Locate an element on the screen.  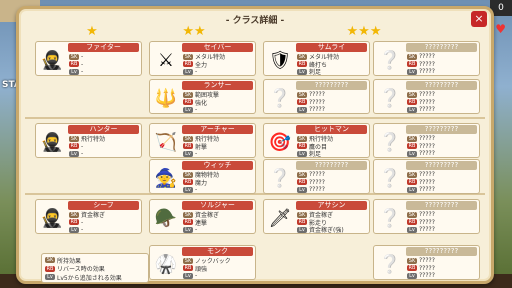
skill-line: RB 魔力 is located at coordinates (195, 183).